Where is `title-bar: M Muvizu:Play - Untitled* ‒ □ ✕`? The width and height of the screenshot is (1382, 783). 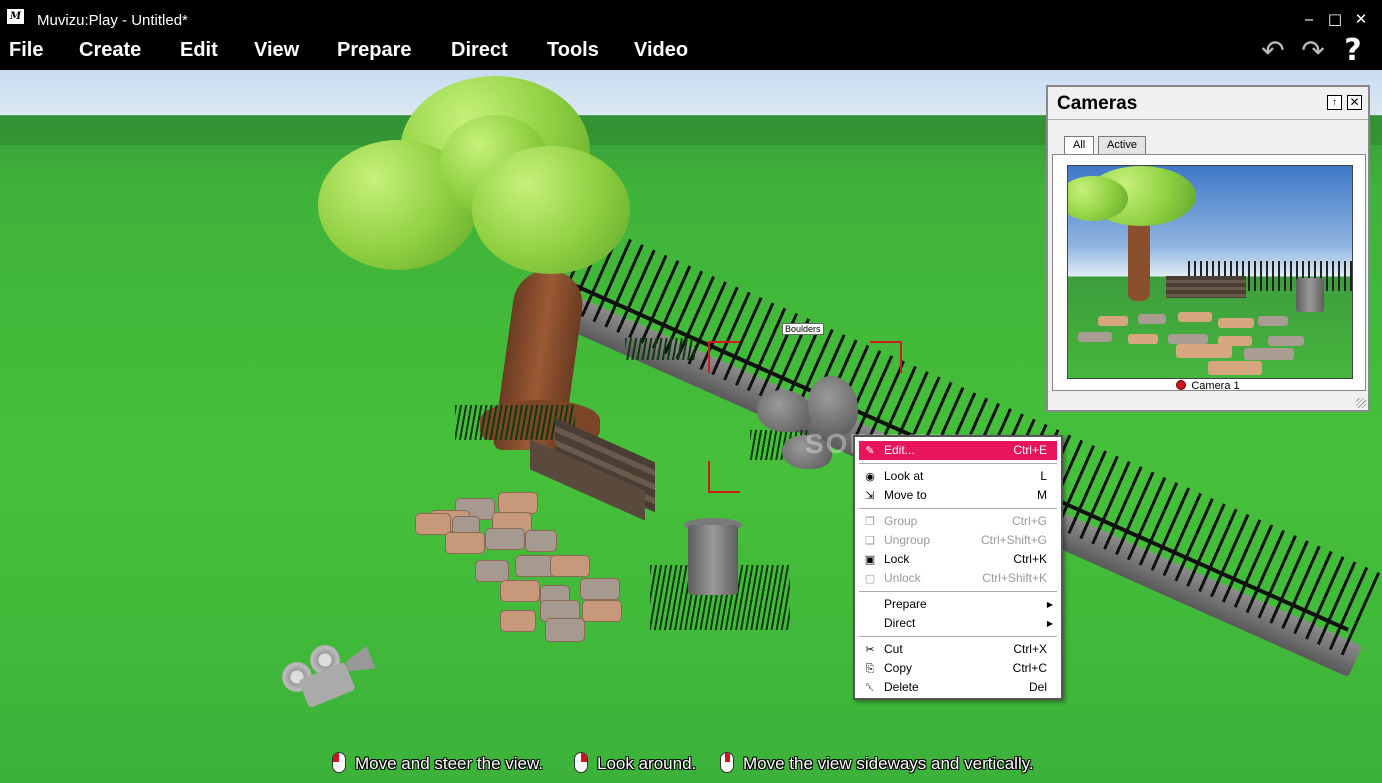 title-bar: M Muvizu:Play - Untitled* ‒ □ ✕ is located at coordinates (691, 16).